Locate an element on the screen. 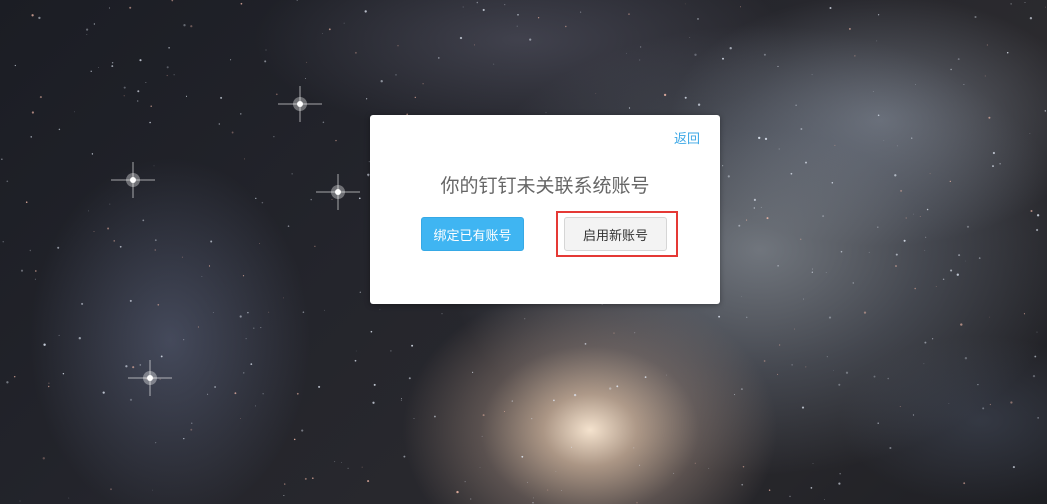 This screenshot has height=504, width=1047. unlinked-account-dialog: 返回 你的钉钉未关联系统账号 绑定已有账号 启用新账号 is located at coordinates (545, 209).